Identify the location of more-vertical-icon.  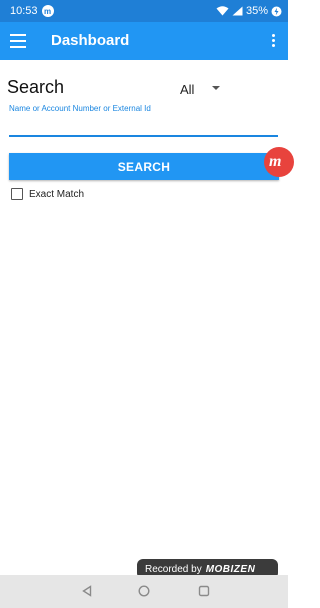
(274, 41).